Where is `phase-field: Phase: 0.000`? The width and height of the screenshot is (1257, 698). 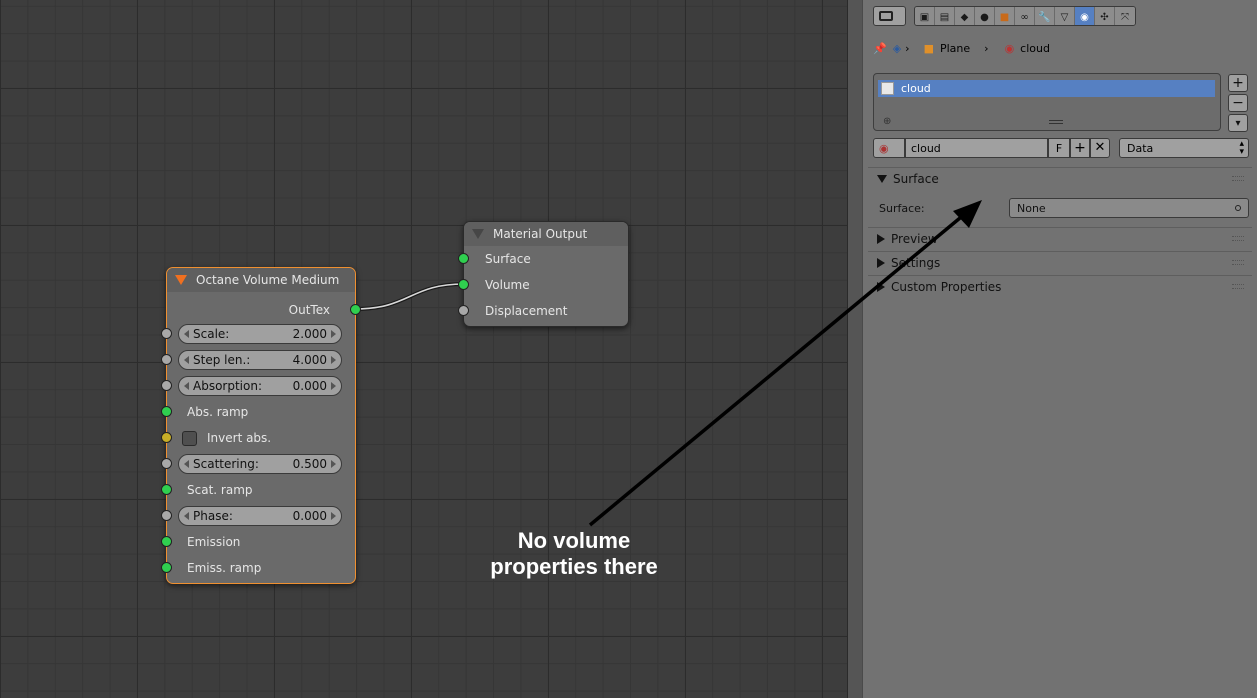
phase-field: Phase: 0.000 is located at coordinates (260, 516).